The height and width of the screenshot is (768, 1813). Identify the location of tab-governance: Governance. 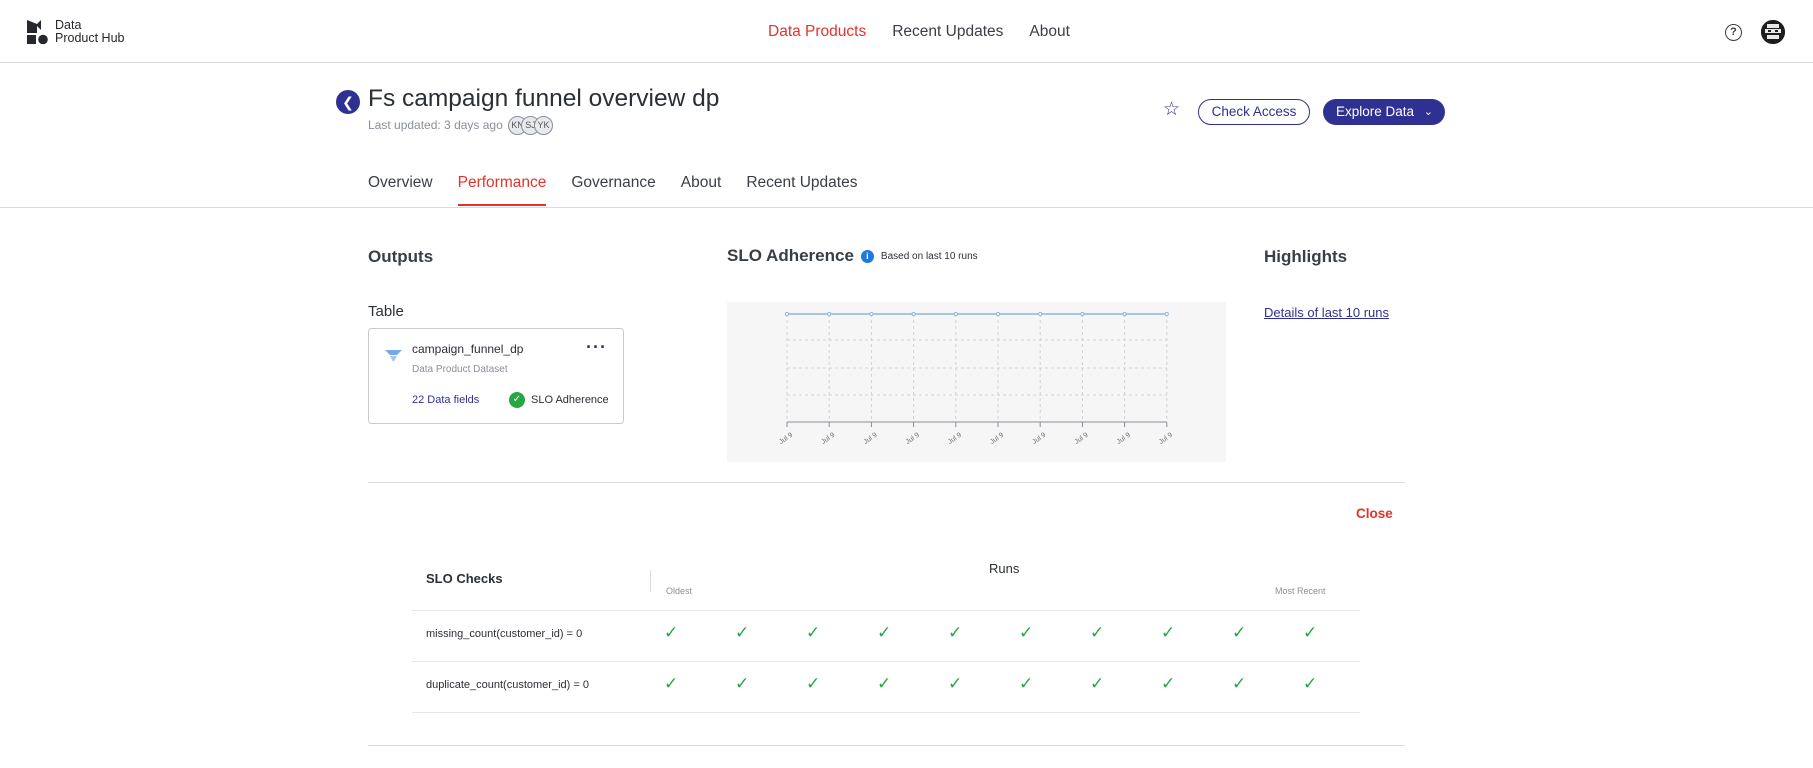
(613, 190).